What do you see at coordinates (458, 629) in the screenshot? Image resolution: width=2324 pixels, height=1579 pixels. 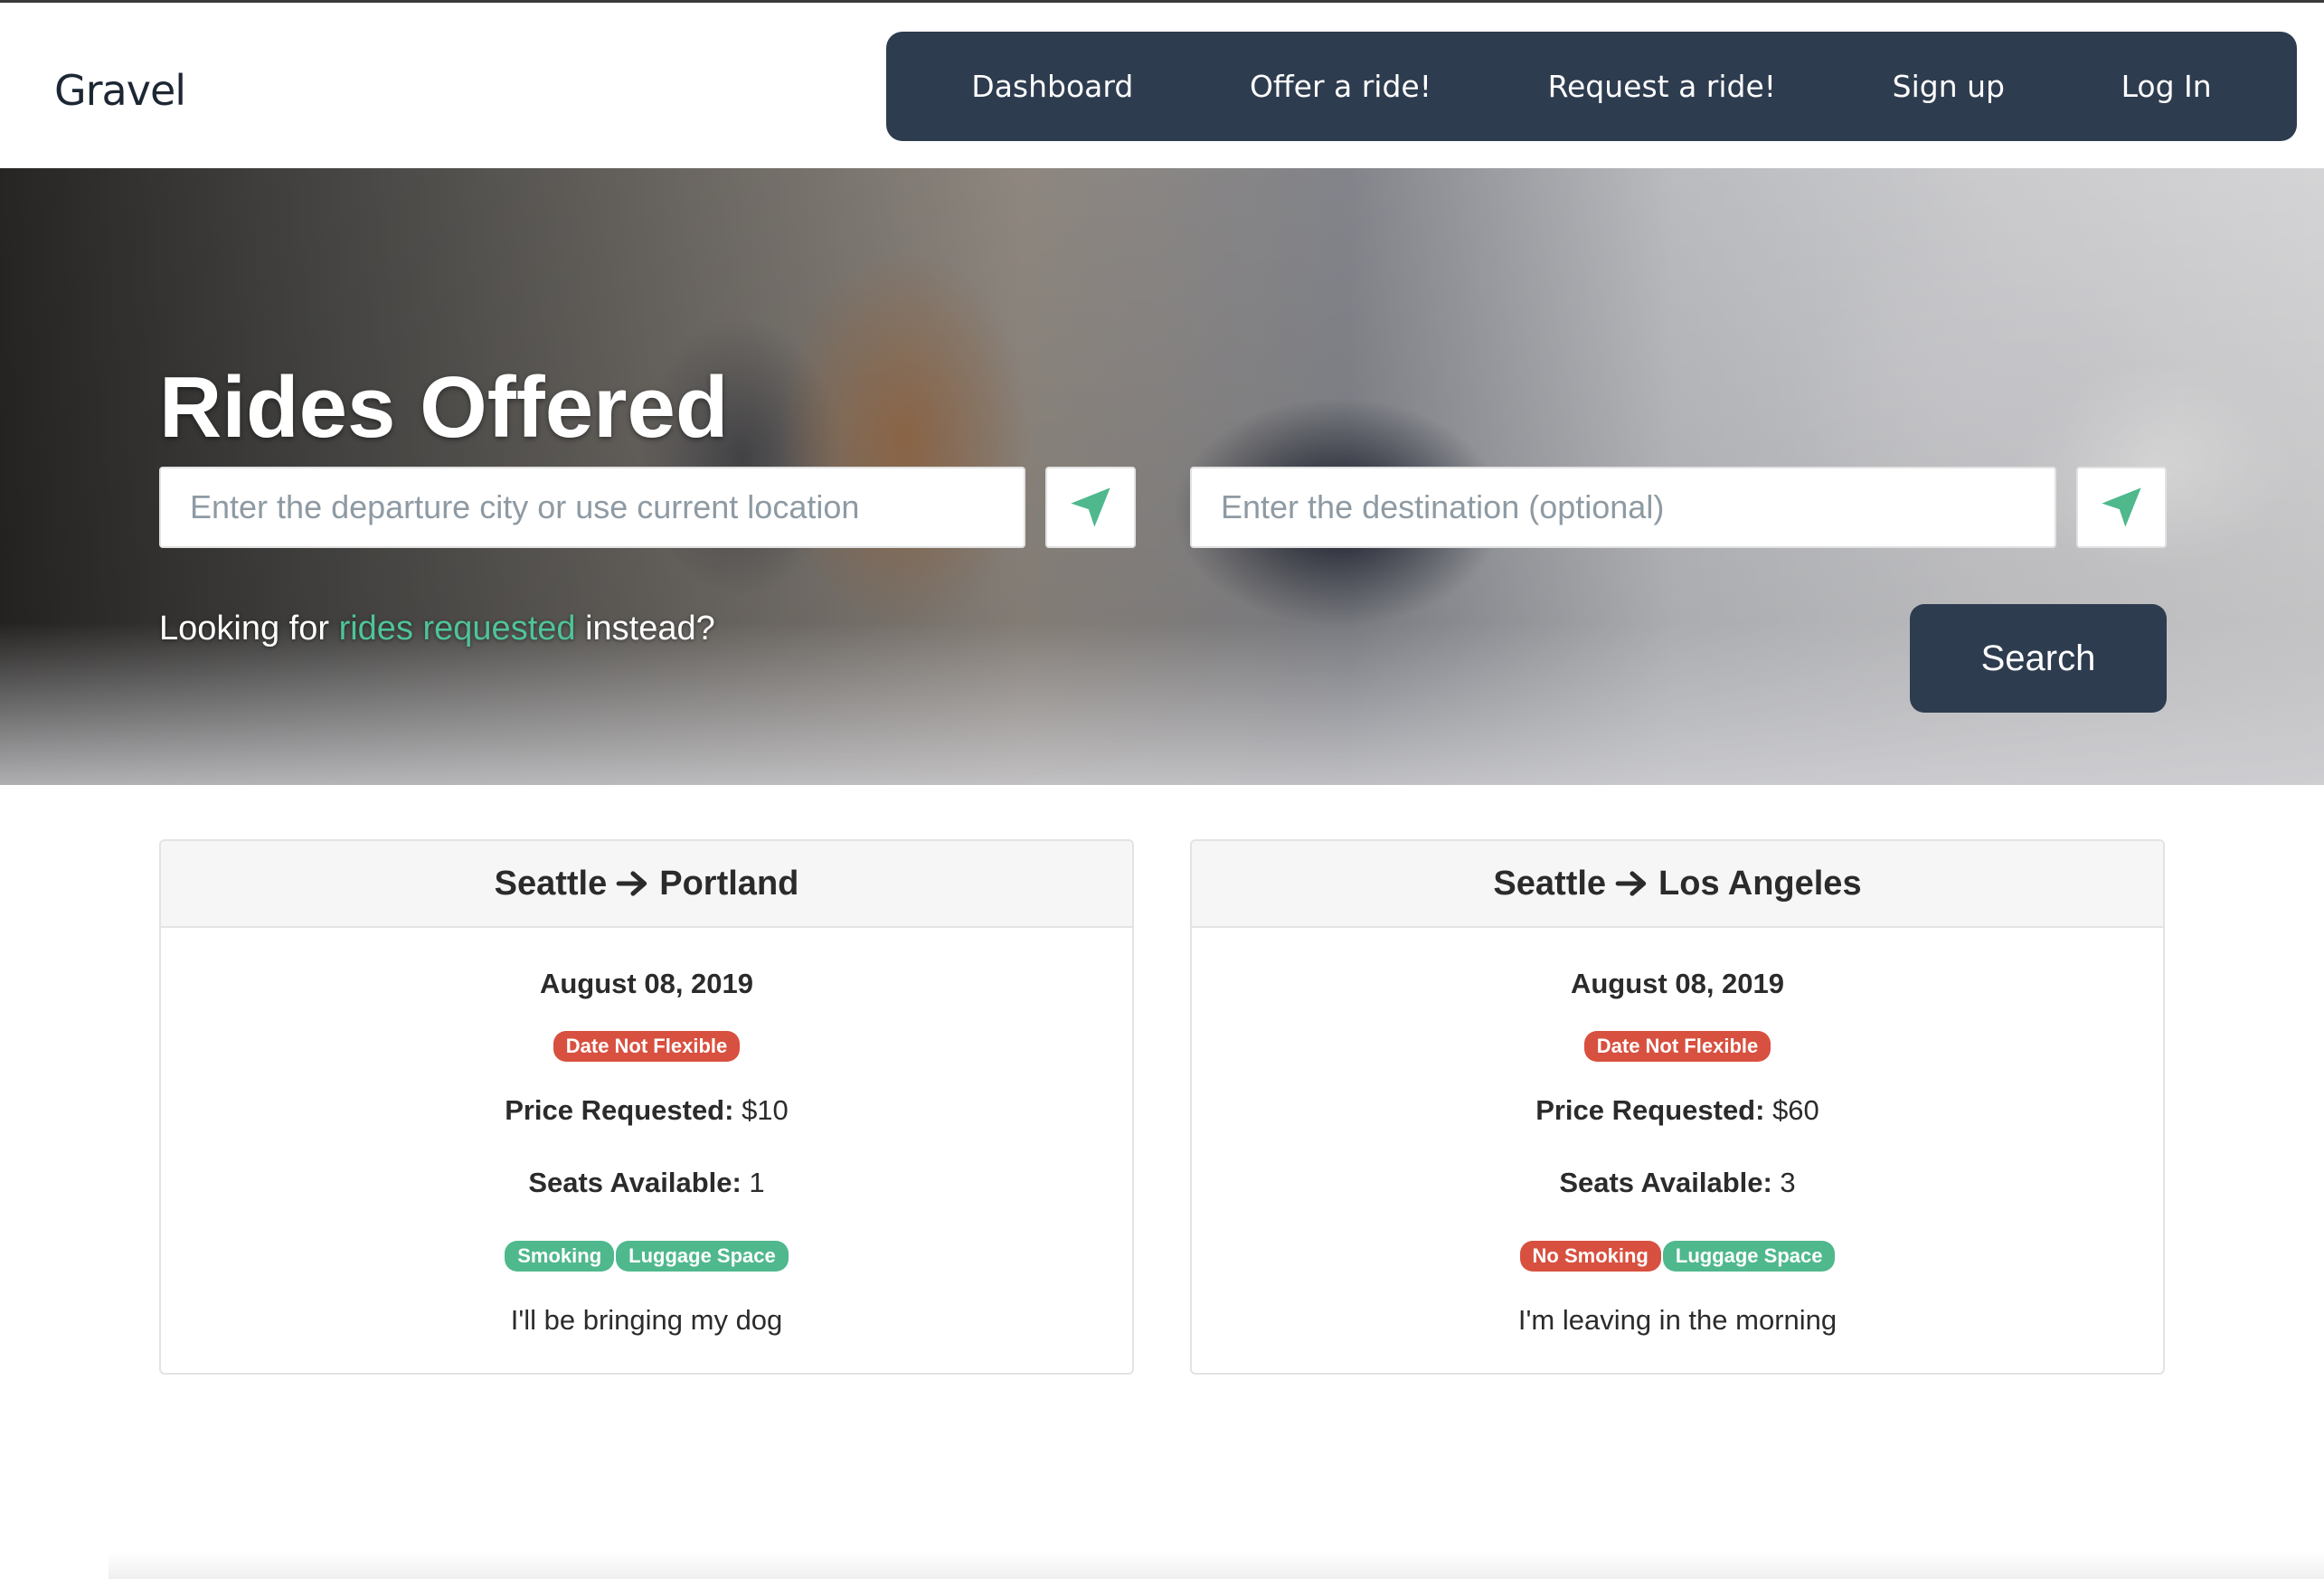 I see `rides-requested-link: rides requested` at bounding box center [458, 629].